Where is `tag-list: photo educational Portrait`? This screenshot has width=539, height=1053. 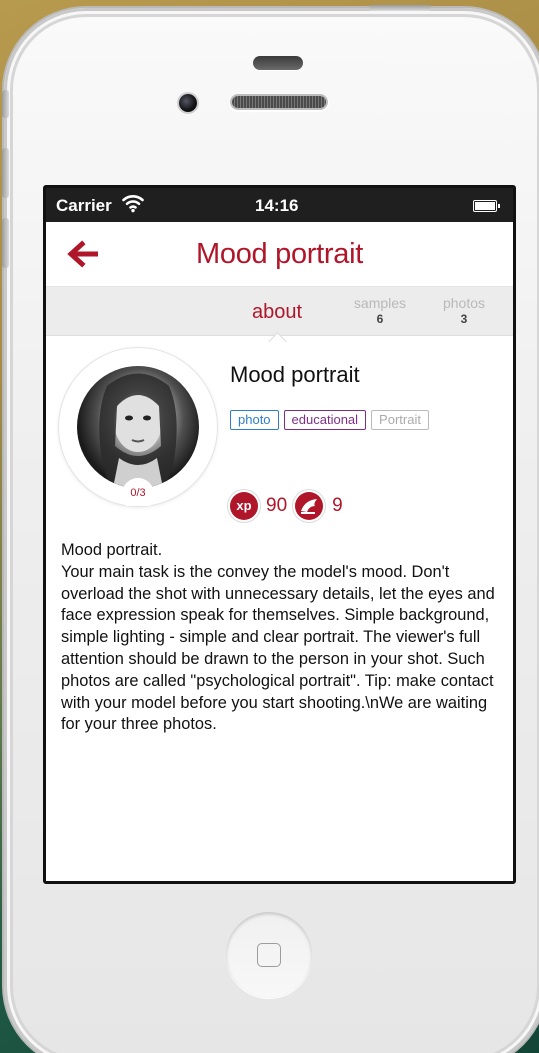 tag-list: photo educational Portrait is located at coordinates (329, 420).